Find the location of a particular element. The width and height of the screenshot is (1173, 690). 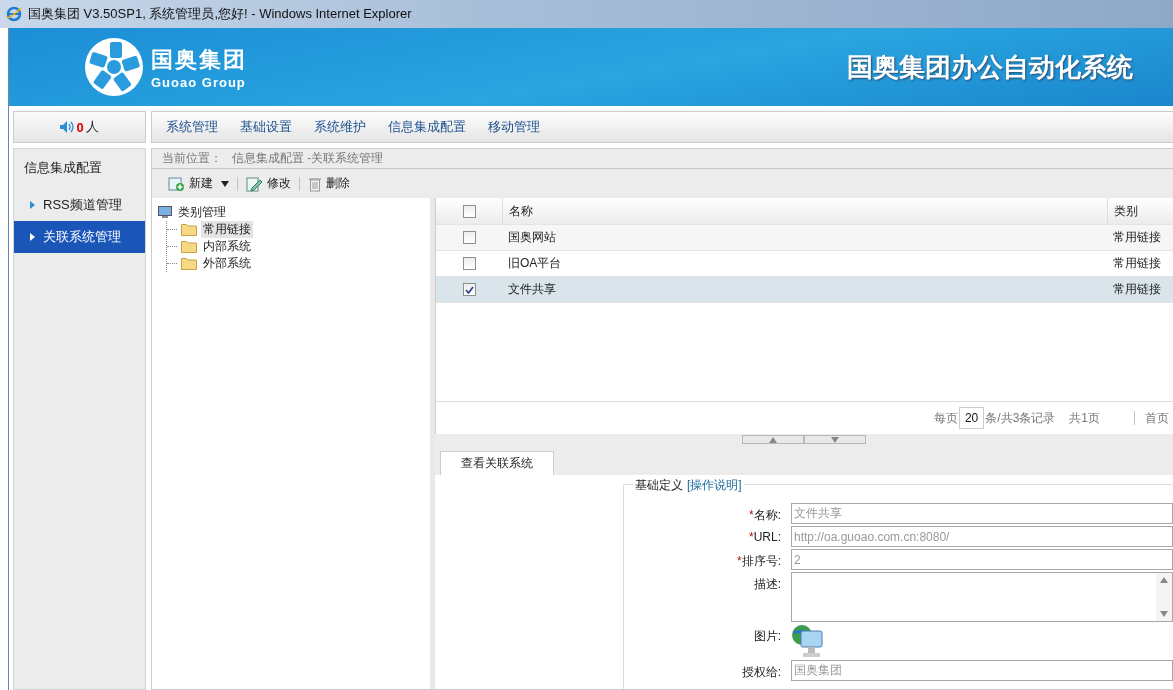

table-row: 国奥网站 常用链接 is located at coordinates (804, 238).